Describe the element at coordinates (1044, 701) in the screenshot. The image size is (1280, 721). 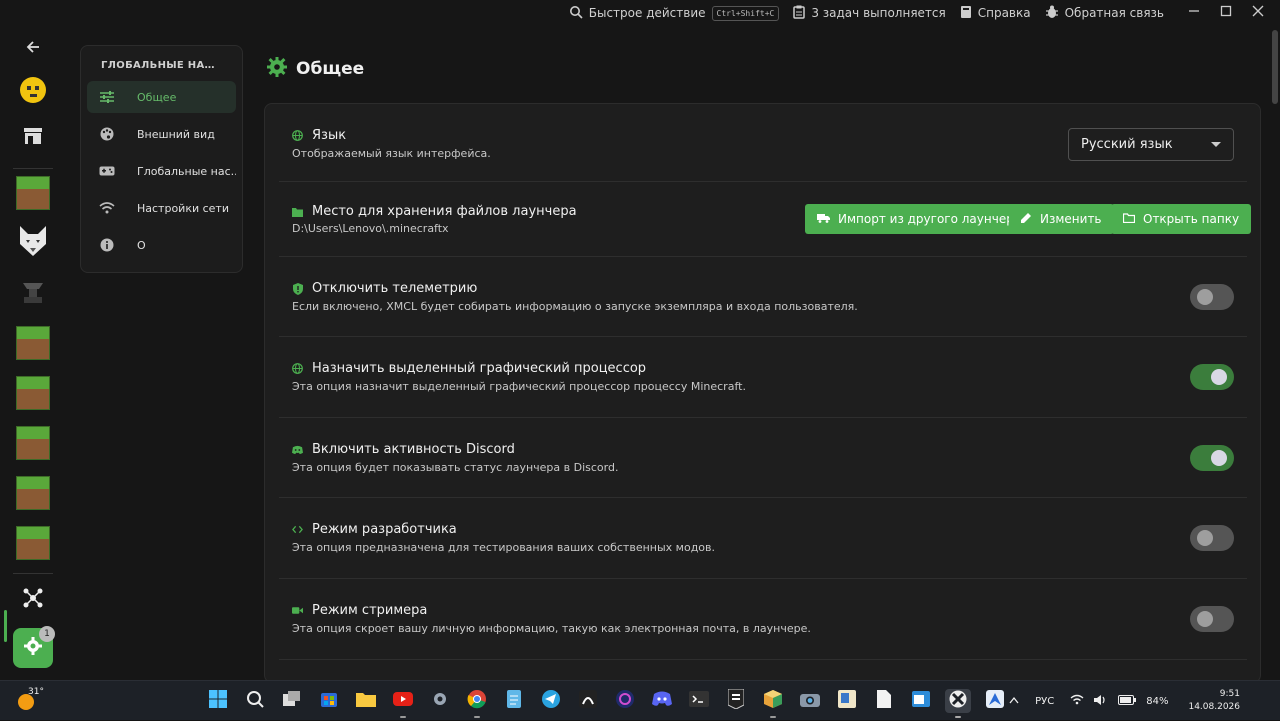
I see `input-language: РУС` at that location.